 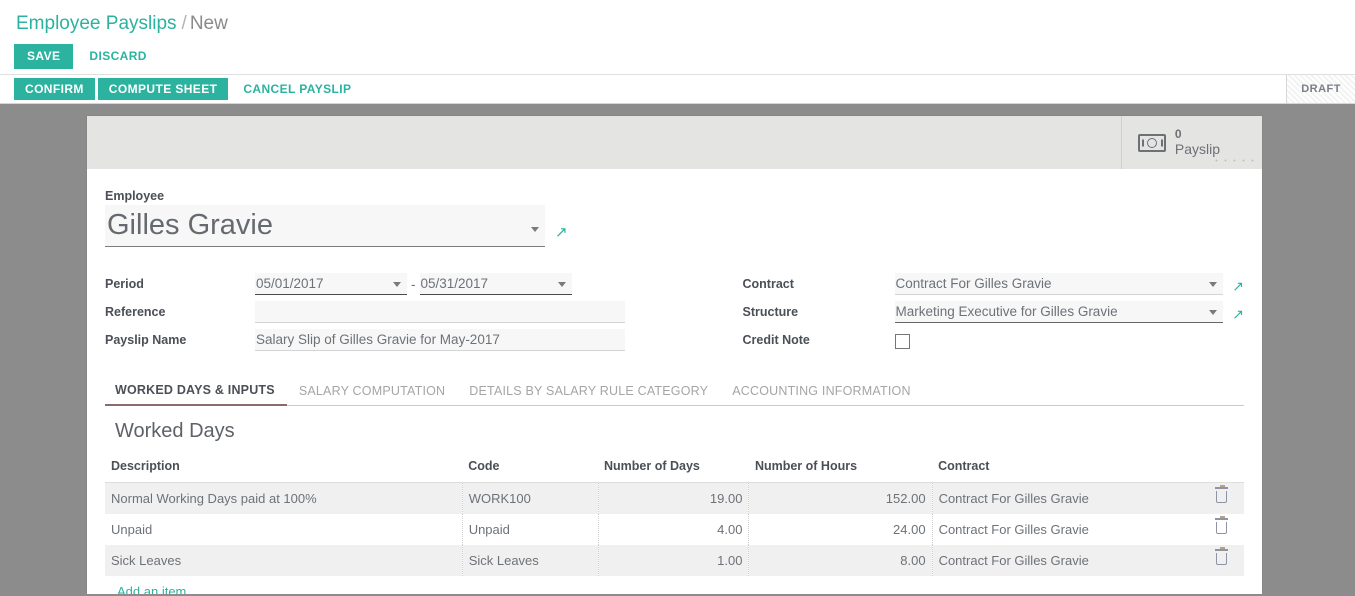 I want to click on reference-field-row: Reference, so click(x=390, y=309).